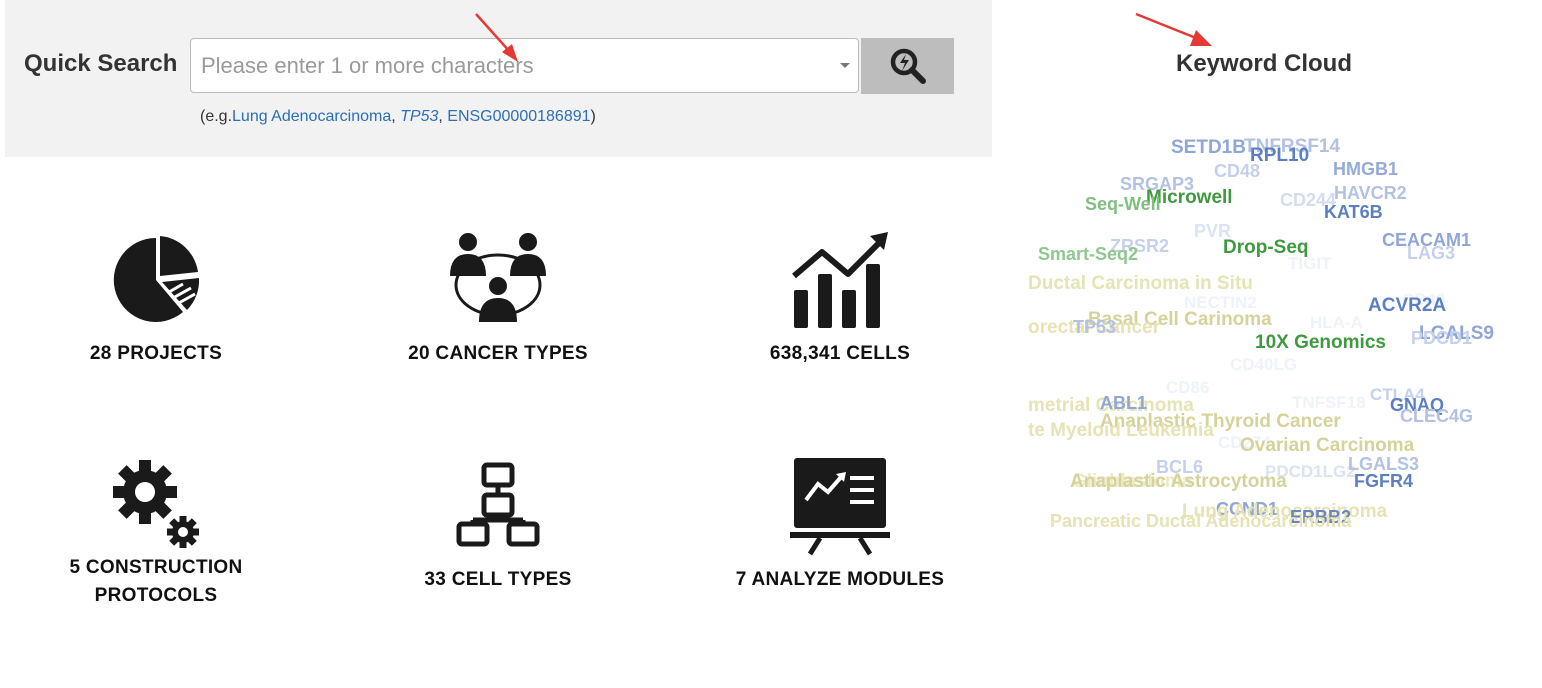 The image size is (1542, 688). I want to click on example-link-ensg: ENSG00000186891, so click(518, 116).